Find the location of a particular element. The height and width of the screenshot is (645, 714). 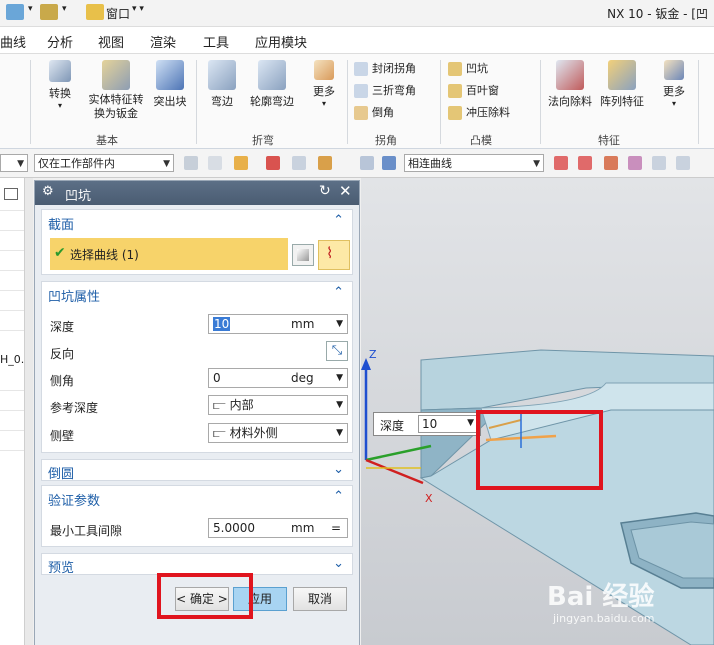

curve-rule-combo: 相连曲线 ▼ is located at coordinates (474, 163).